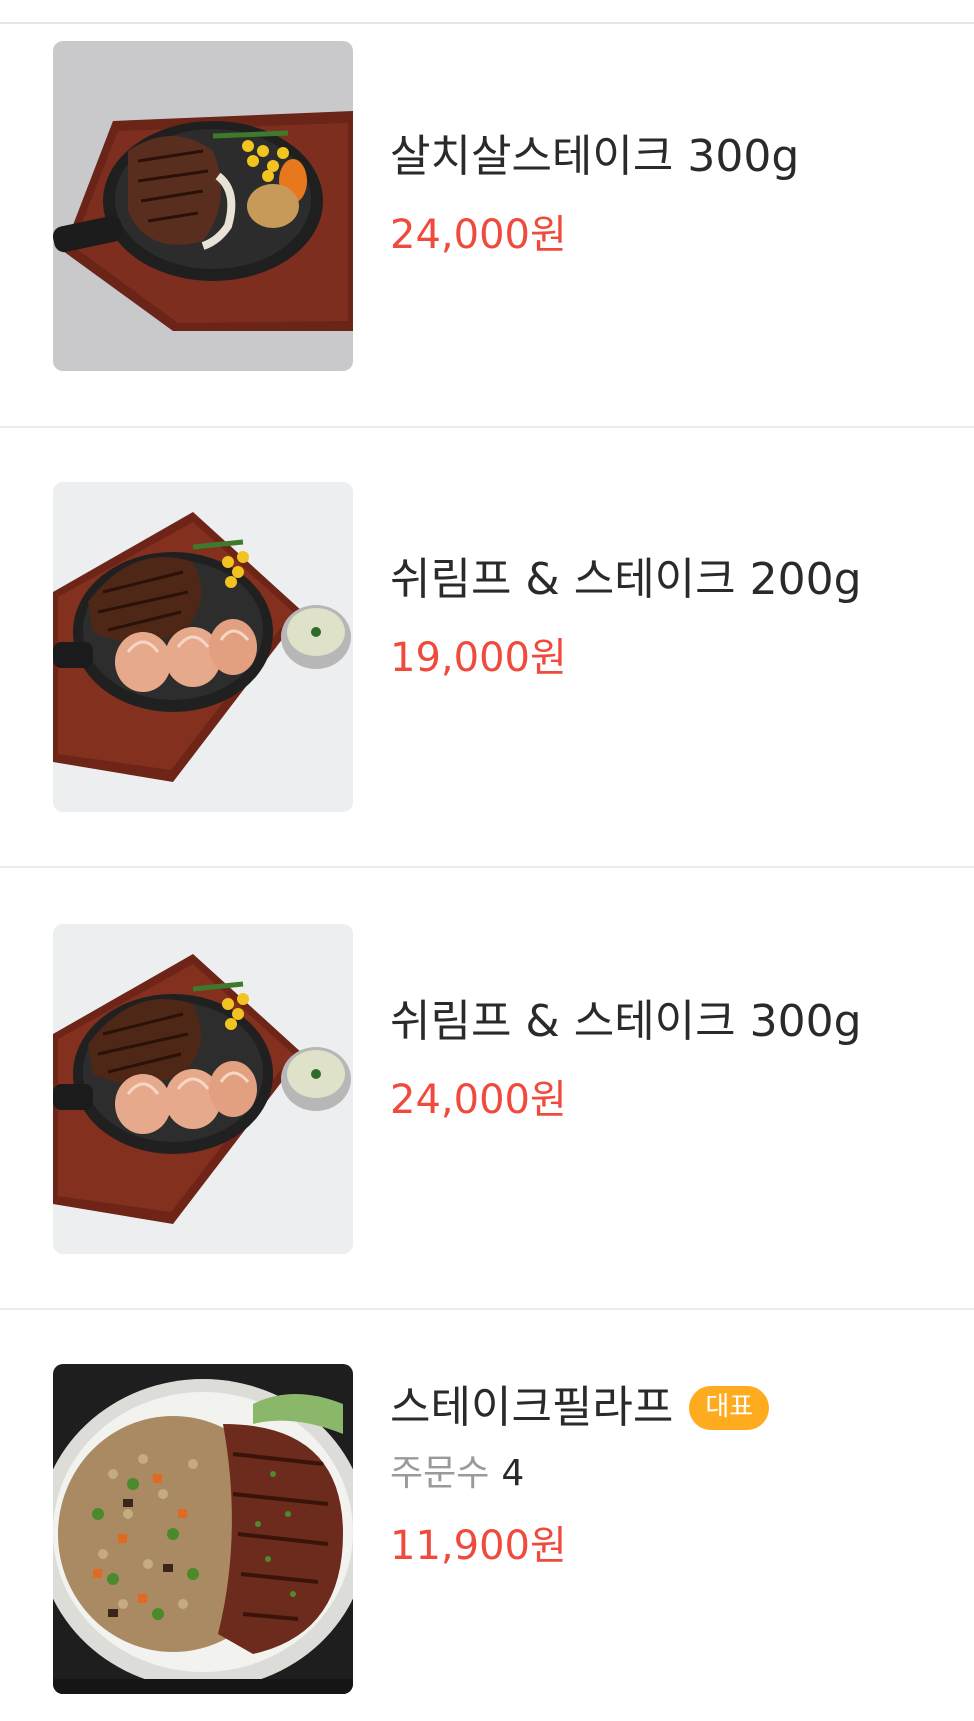 The width and height of the screenshot is (974, 1721). Describe the element at coordinates (513, 1473) in the screenshot. I see `order-count-value: 4` at that location.